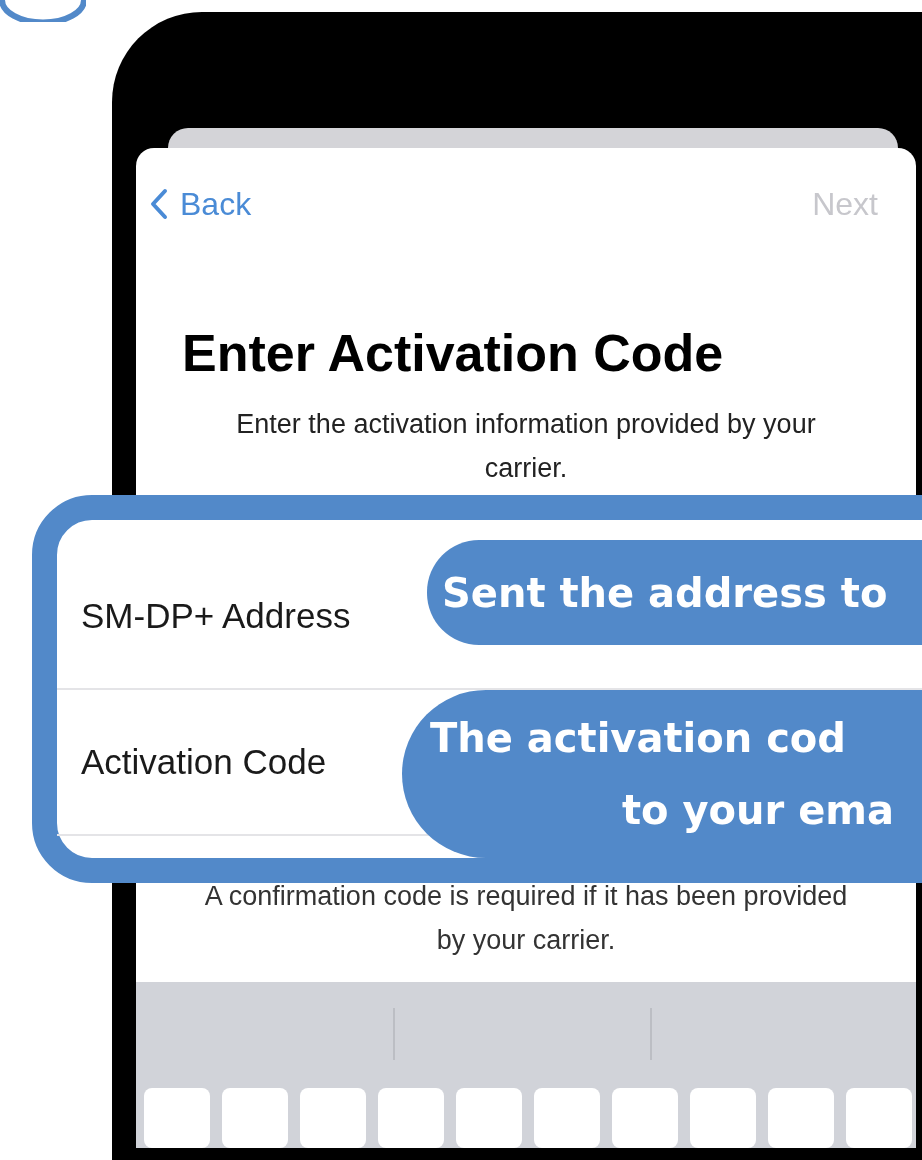  I want to click on callout-text: to your ema, so click(758, 810).